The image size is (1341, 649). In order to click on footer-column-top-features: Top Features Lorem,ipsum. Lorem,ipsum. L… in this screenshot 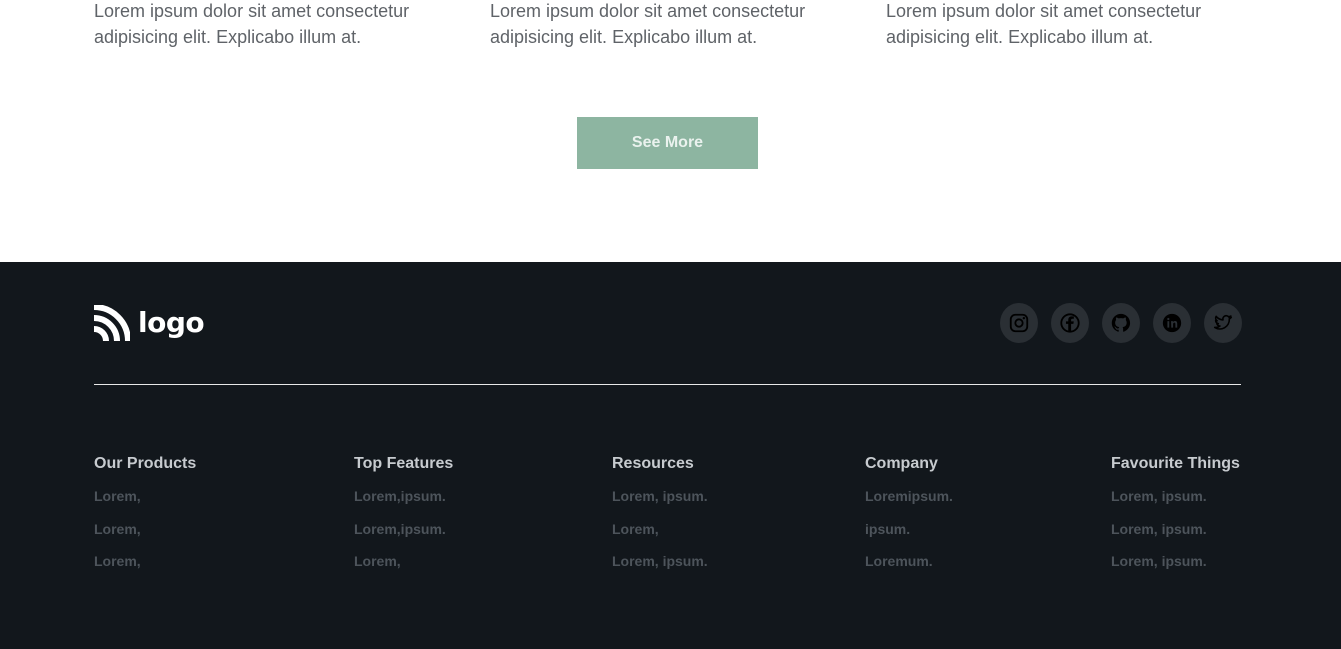, I will do `click(403, 519)`.